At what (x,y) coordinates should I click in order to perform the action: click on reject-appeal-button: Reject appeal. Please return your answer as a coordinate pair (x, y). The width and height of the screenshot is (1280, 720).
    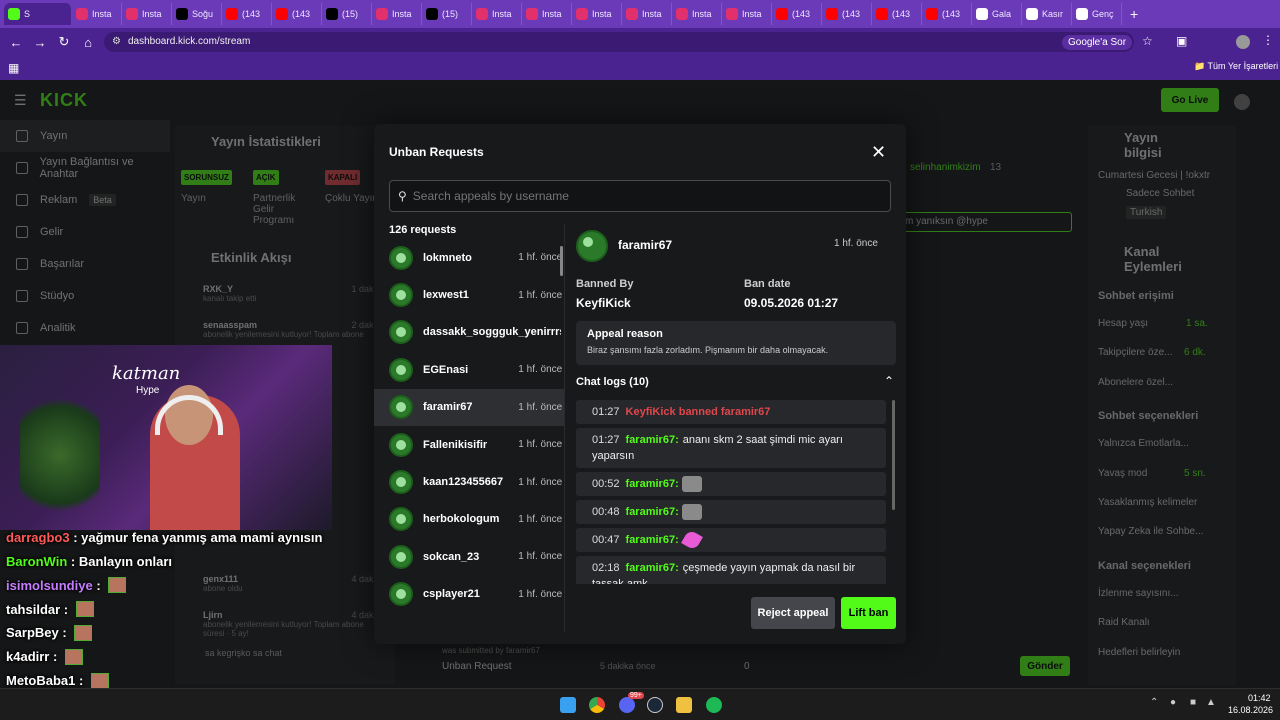
    Looking at the image, I should click on (793, 613).